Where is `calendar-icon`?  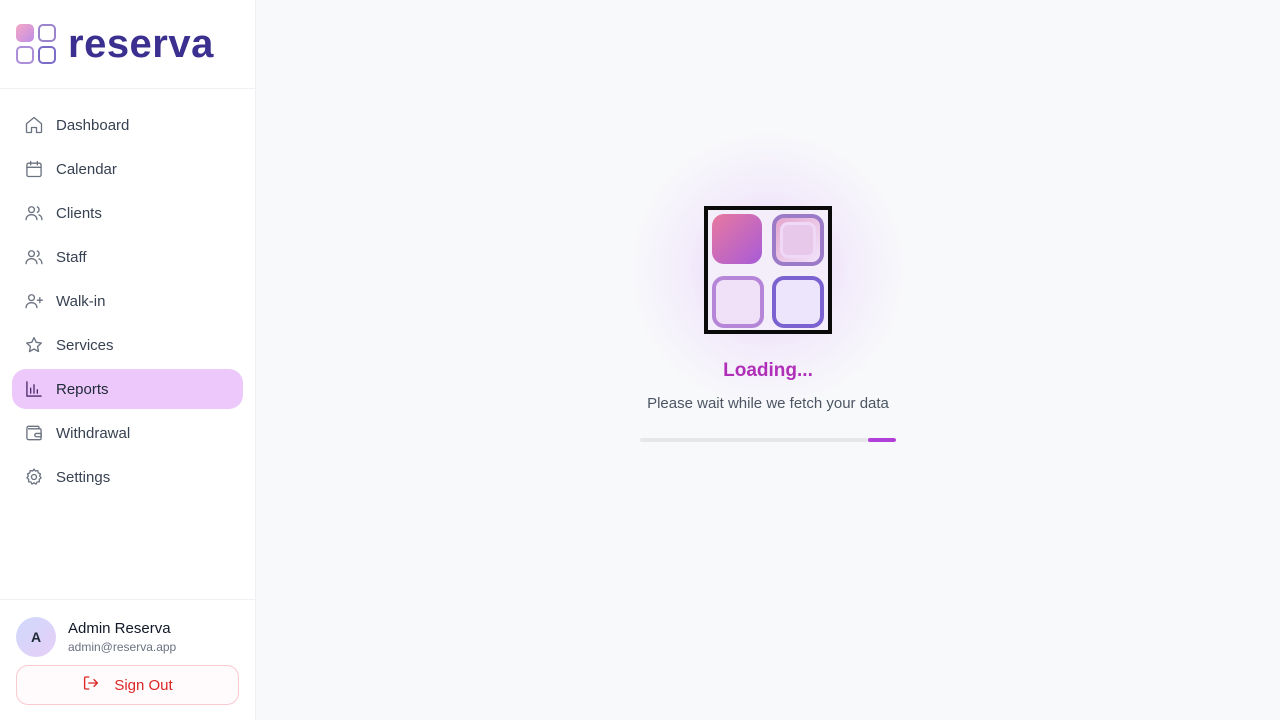
calendar-icon is located at coordinates (34, 169).